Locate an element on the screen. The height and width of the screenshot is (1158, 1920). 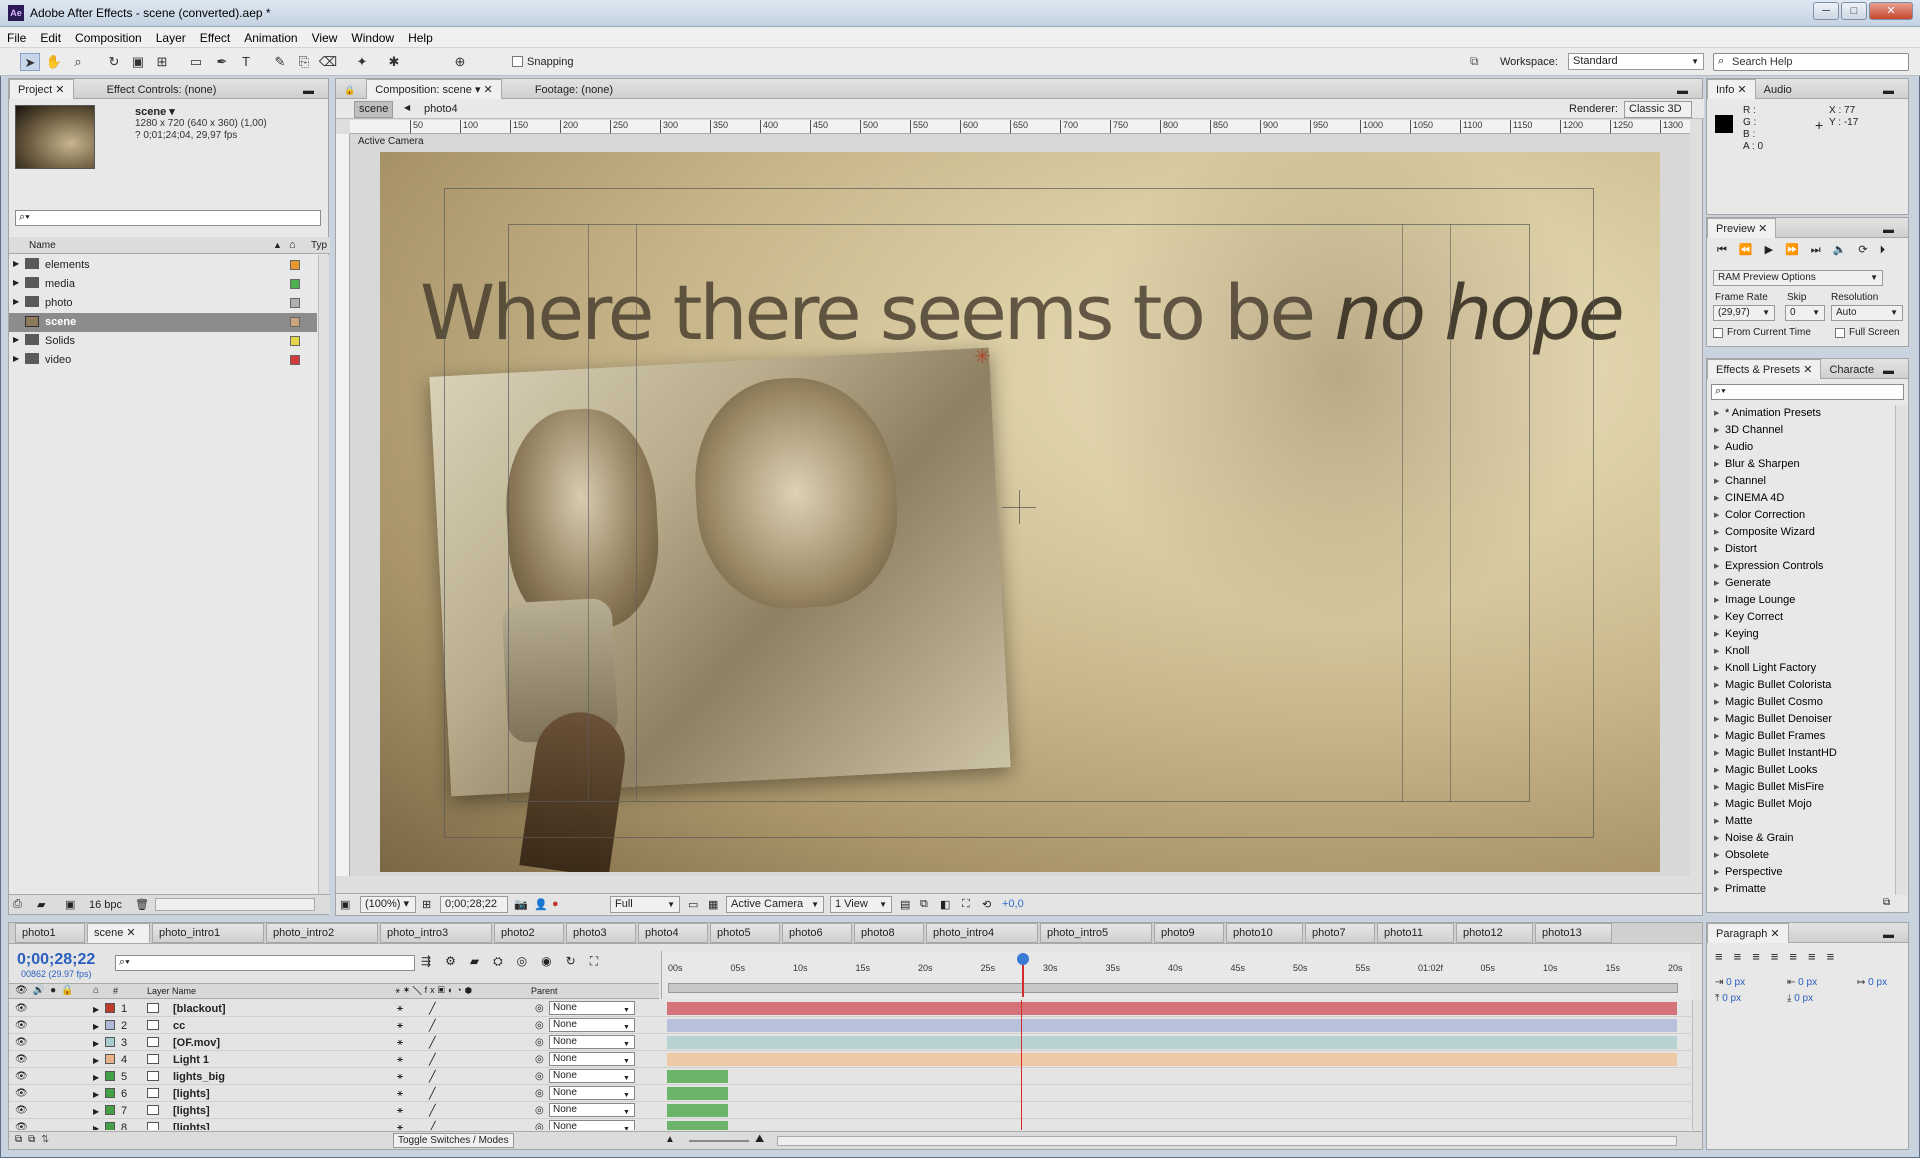
effect-category: Channel is located at coordinates (1802, 481).